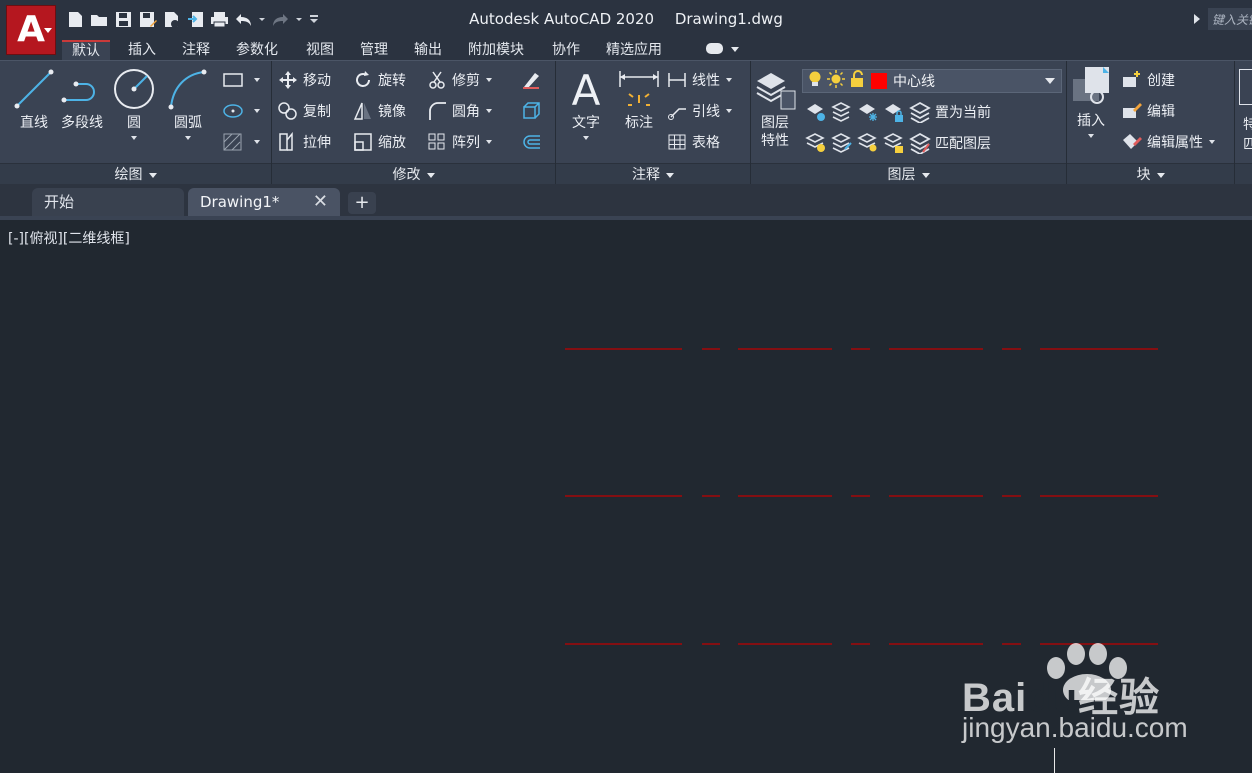 The width and height of the screenshot is (1252, 773). Describe the element at coordinates (406, 175) in the screenshot. I see `panel-title-modify-label: 修改` at that location.